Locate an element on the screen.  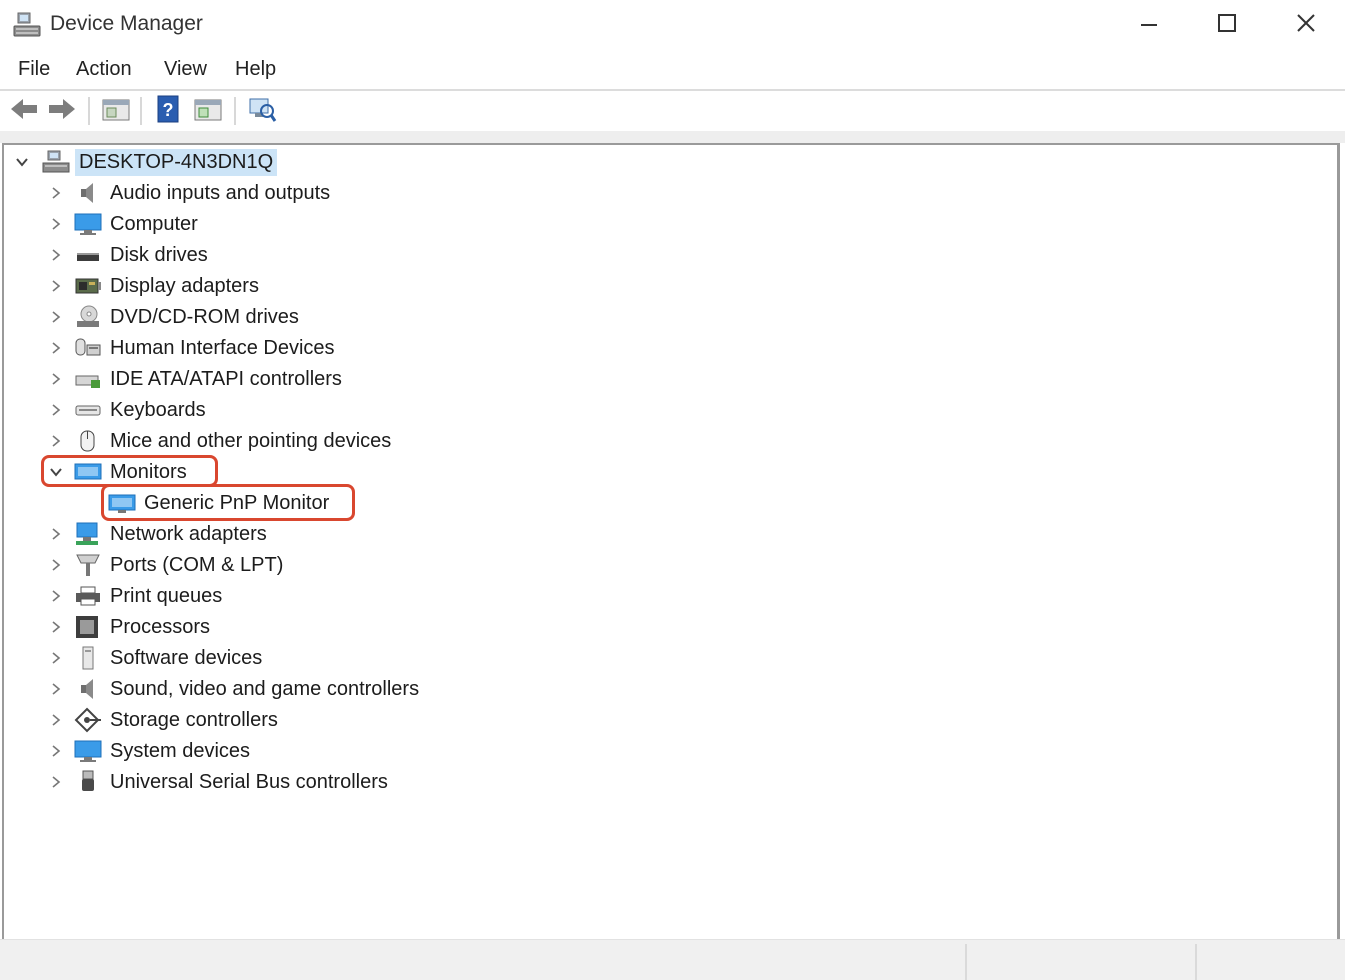
port-icon is located at coordinates (88, 565).